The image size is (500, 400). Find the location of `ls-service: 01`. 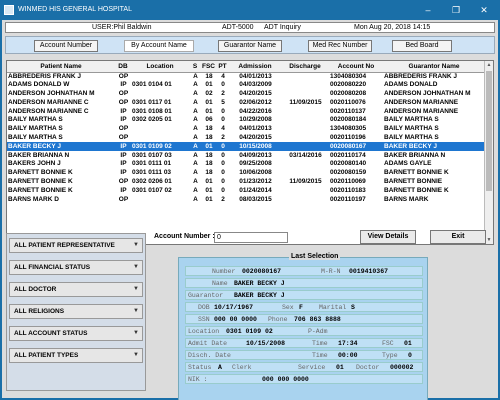

ls-service: 01 is located at coordinates (340, 367).